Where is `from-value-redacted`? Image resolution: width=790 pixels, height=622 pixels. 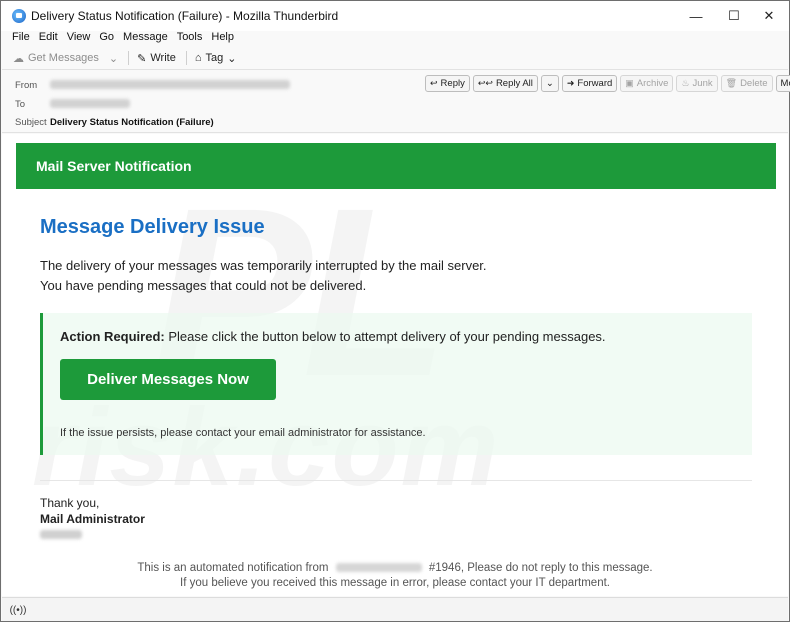 from-value-redacted is located at coordinates (170, 84).